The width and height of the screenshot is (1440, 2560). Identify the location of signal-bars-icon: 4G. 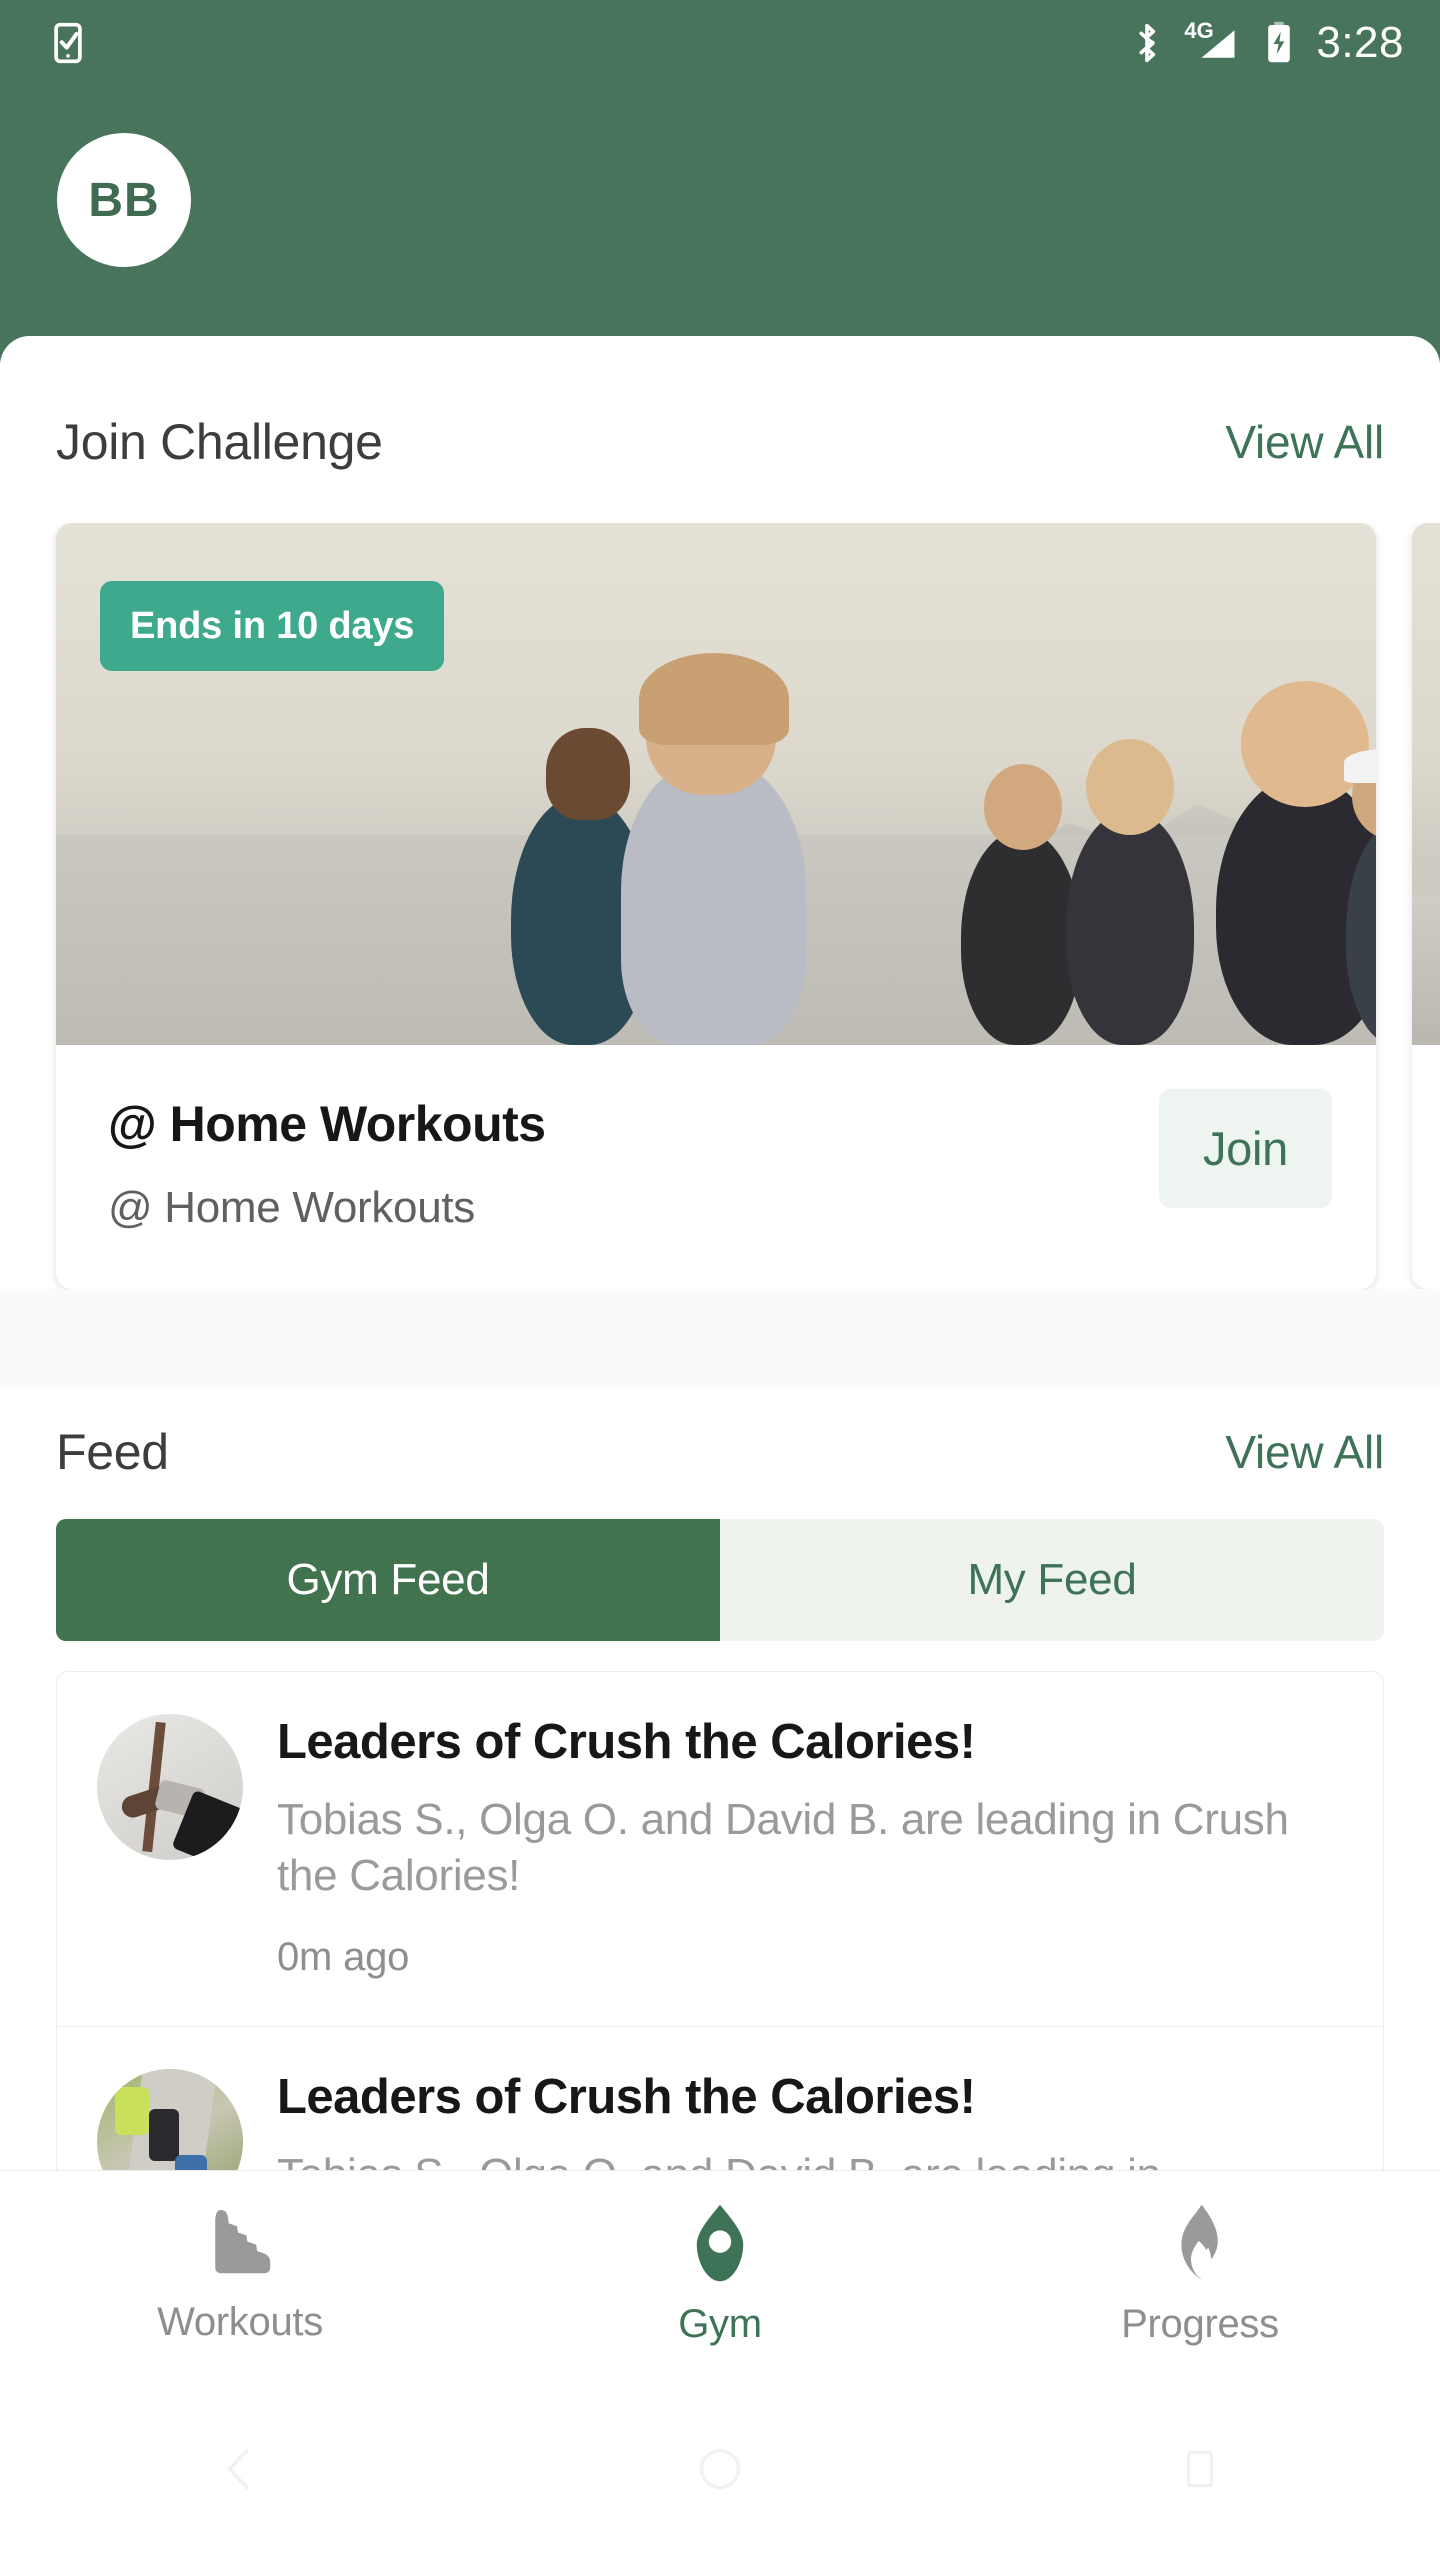
(1213, 42).